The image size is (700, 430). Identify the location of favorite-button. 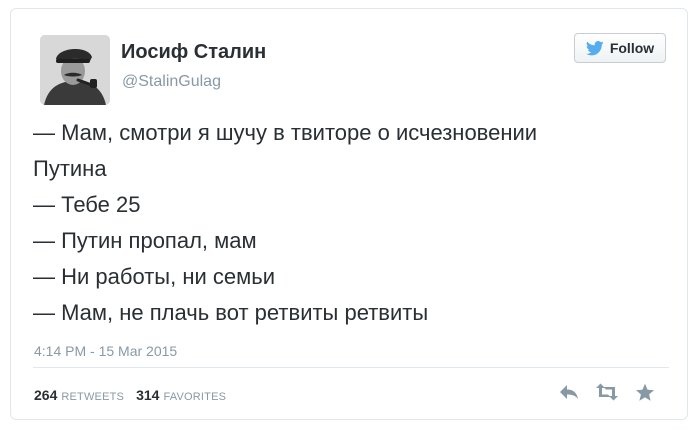
(645, 392).